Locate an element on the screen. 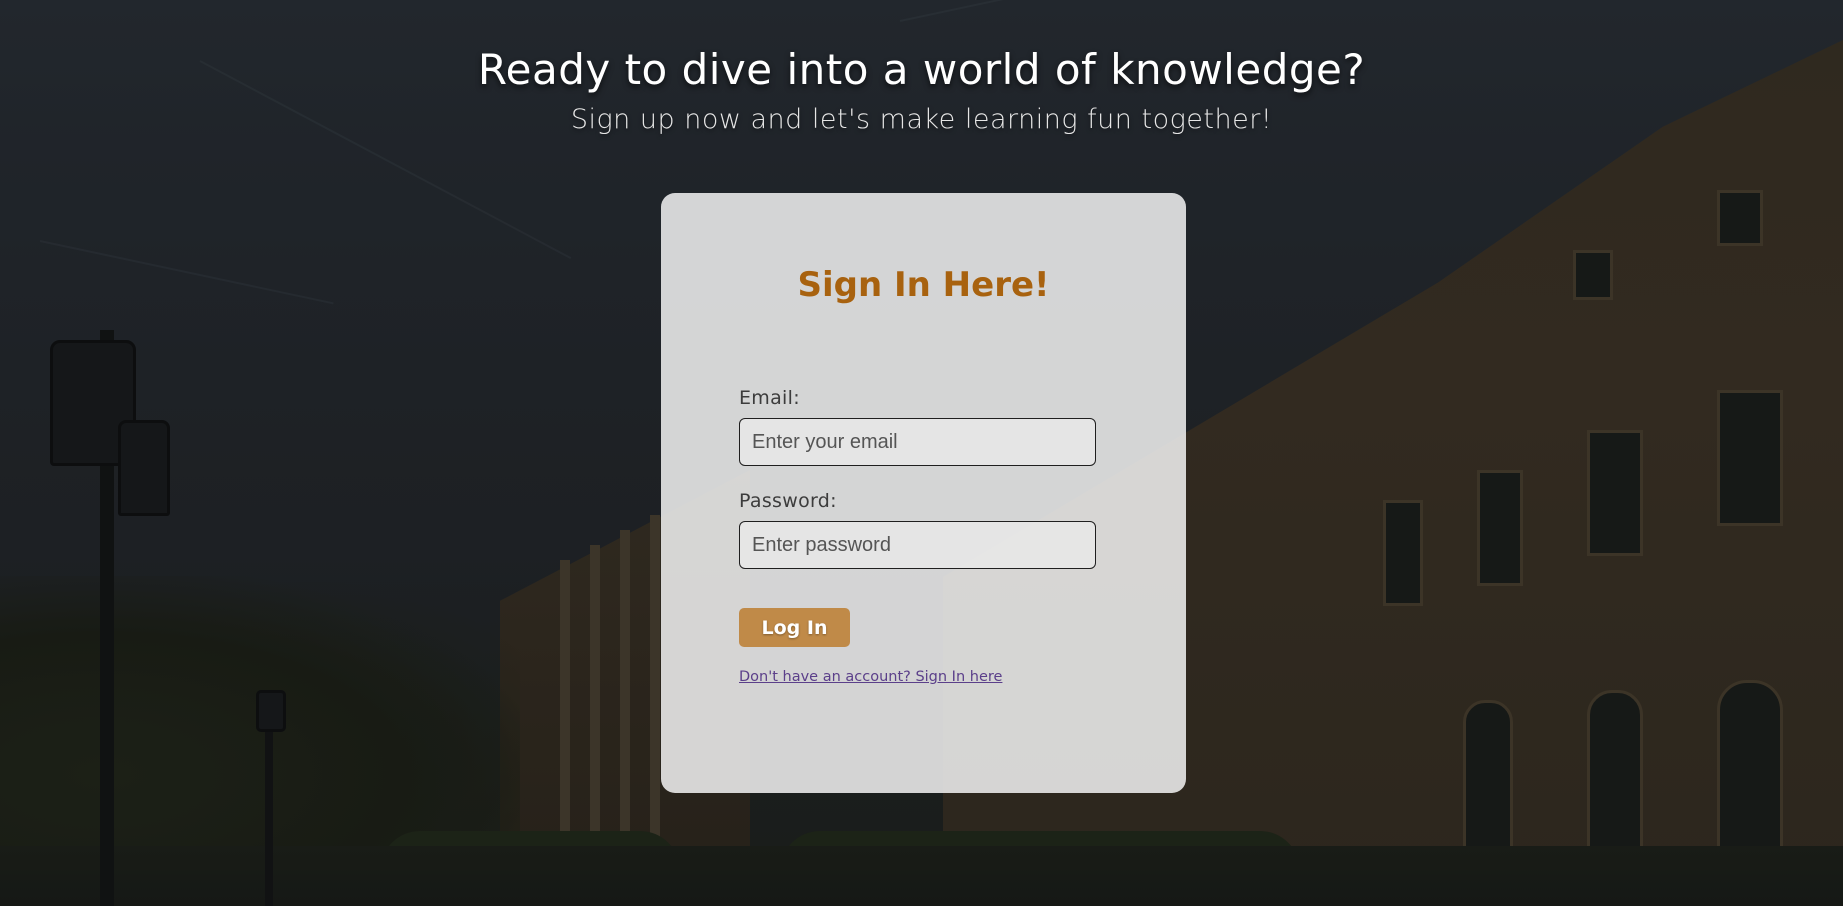 The image size is (1843, 906). email-label: Email: is located at coordinates (769, 398).